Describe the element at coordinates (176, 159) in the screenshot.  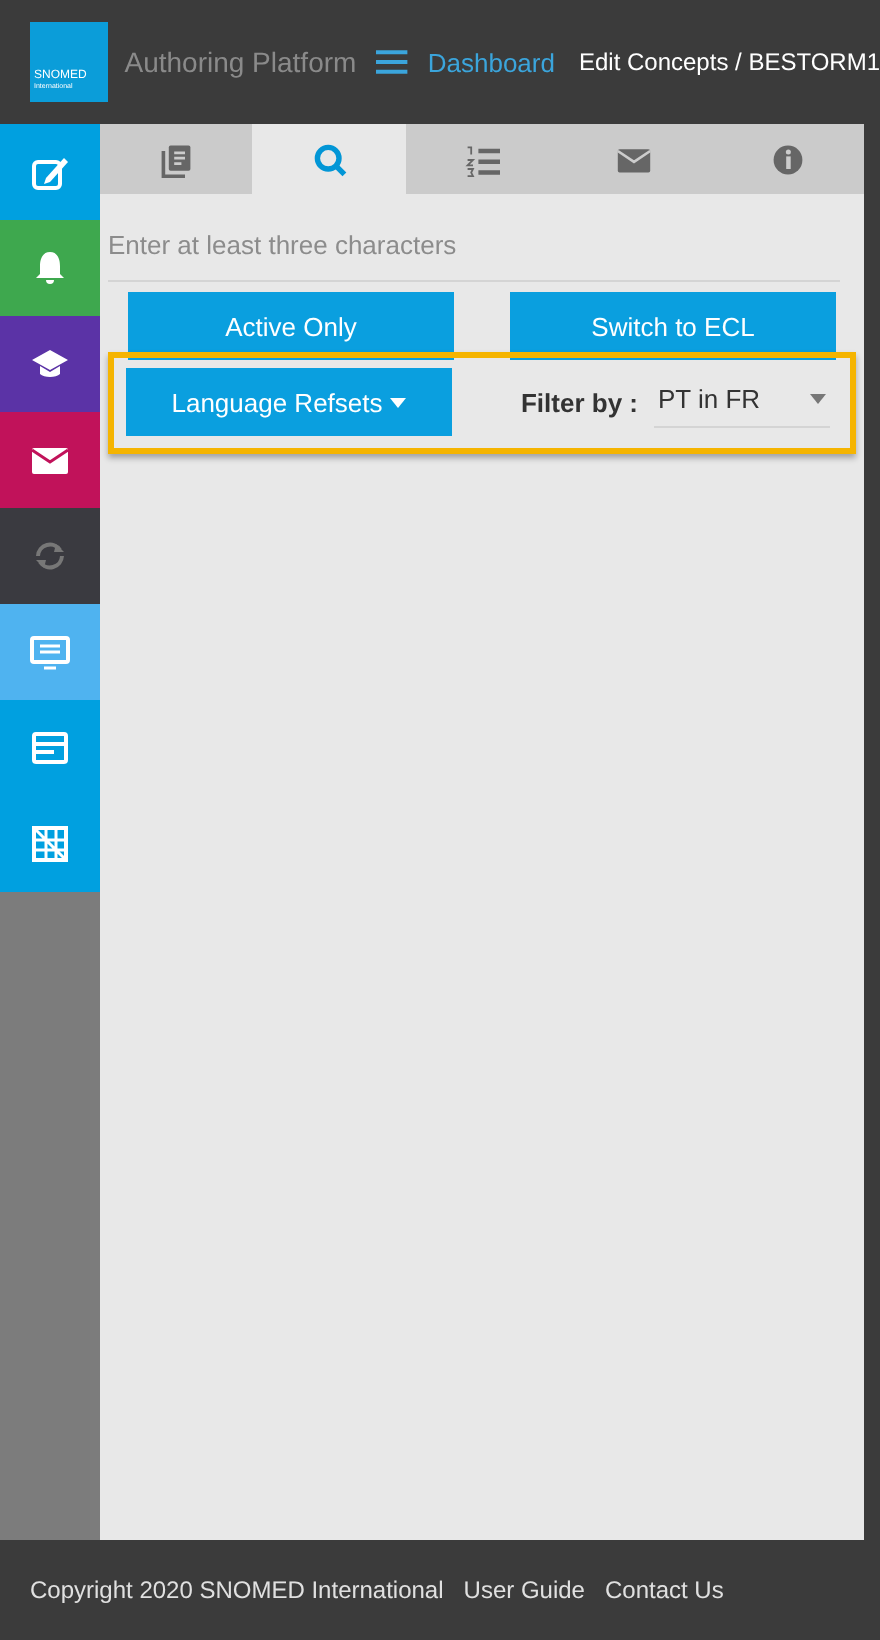
I see `notes-icon` at that location.